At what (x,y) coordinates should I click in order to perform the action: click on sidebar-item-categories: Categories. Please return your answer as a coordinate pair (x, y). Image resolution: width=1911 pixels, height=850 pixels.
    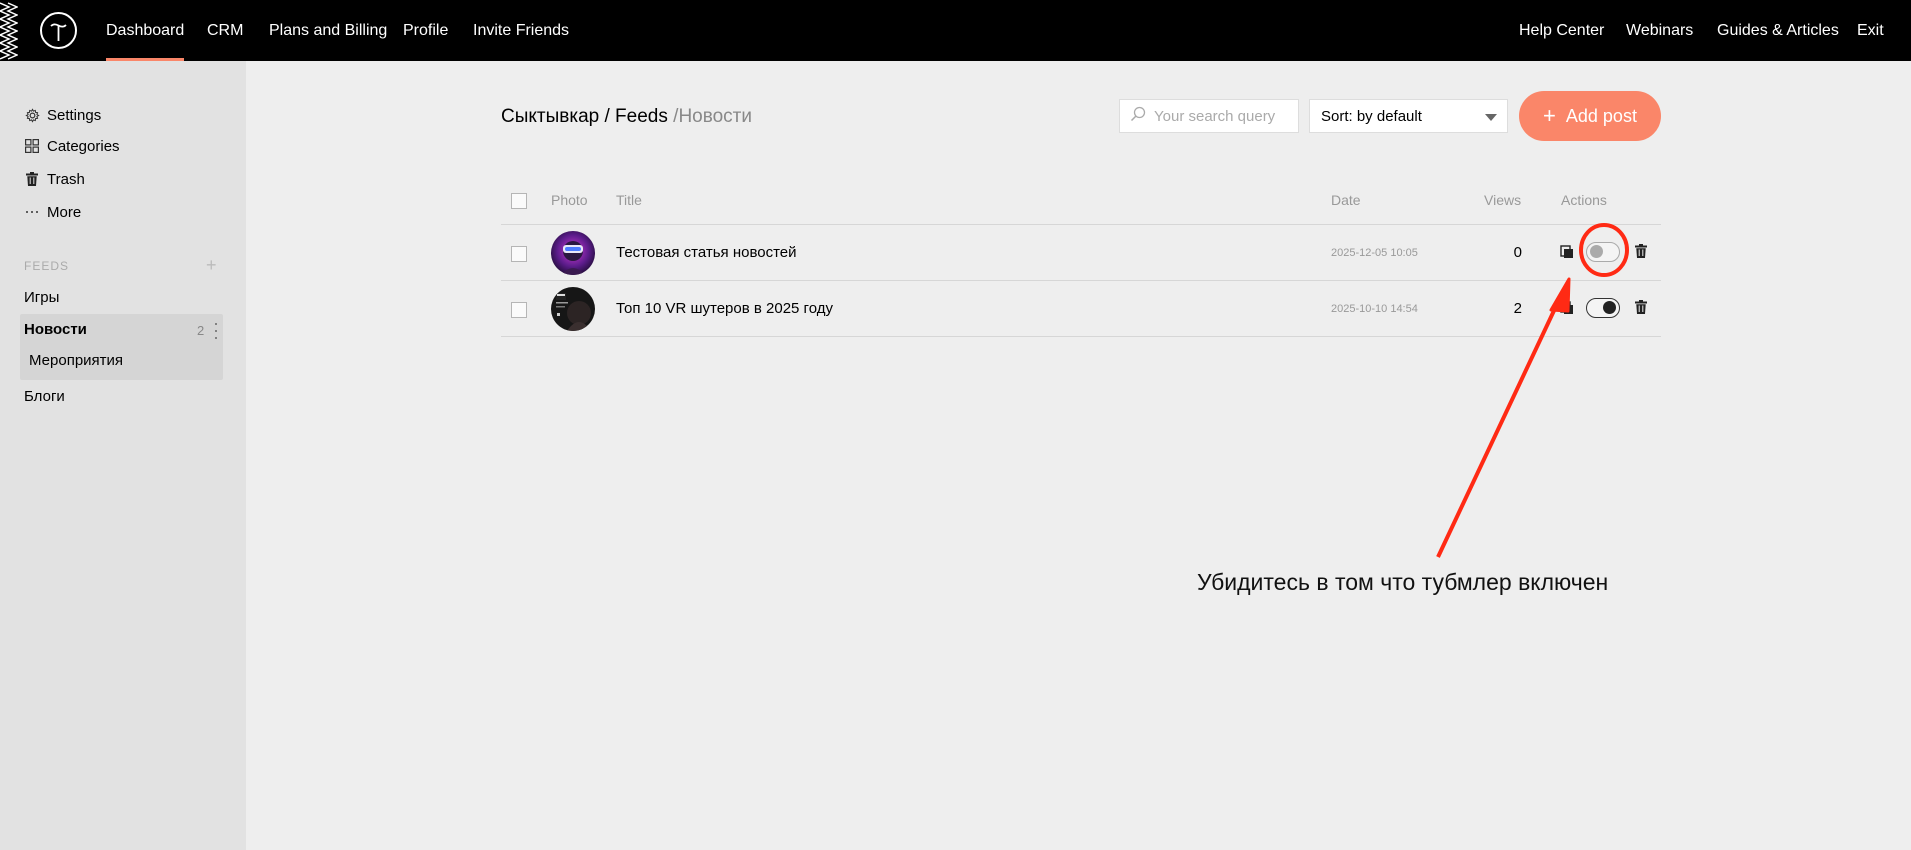
    Looking at the image, I should click on (72, 146).